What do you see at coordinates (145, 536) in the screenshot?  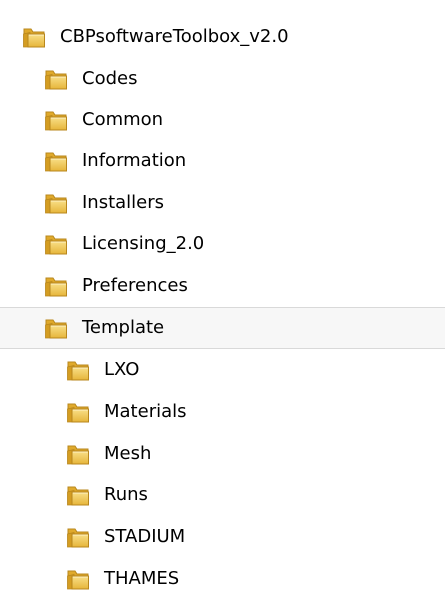 I see `tree-item-label: STADIUM` at bounding box center [145, 536].